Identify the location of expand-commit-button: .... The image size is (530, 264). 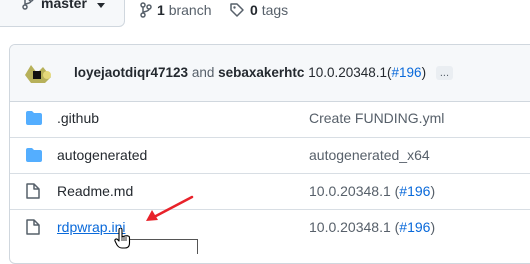
(444, 73).